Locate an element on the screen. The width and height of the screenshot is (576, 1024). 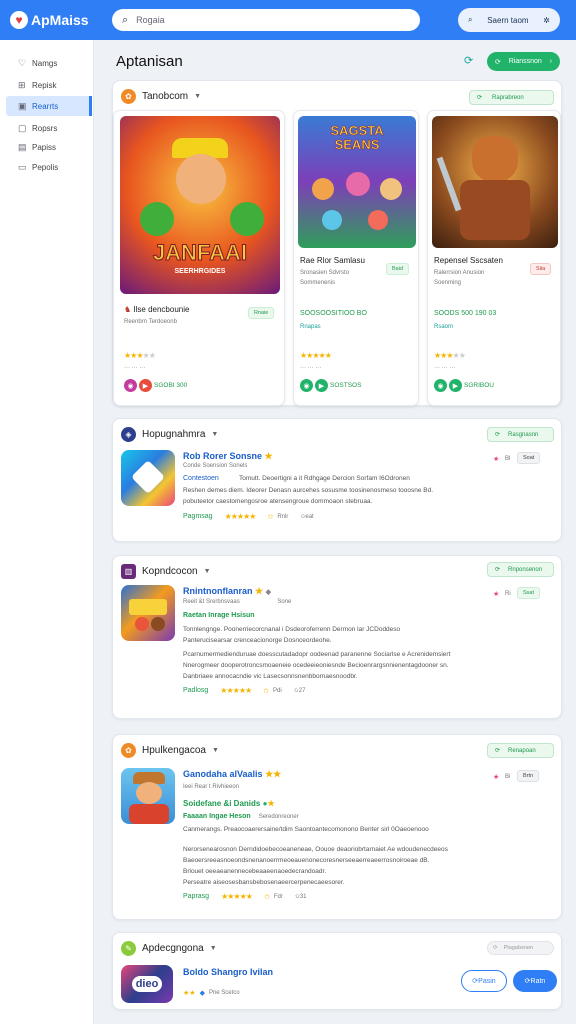
game-art-title: SAGSTA SEANS is located at coordinates (357, 137).